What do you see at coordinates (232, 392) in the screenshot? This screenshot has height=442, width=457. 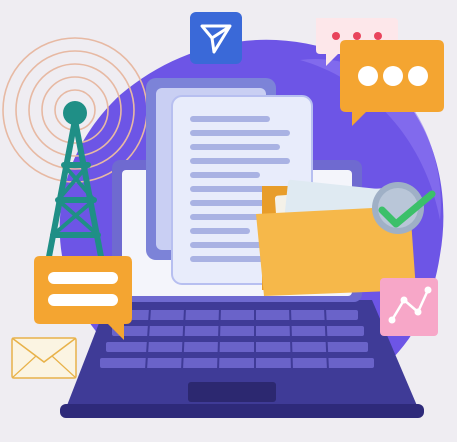 I see `laptop-touchpad` at bounding box center [232, 392].